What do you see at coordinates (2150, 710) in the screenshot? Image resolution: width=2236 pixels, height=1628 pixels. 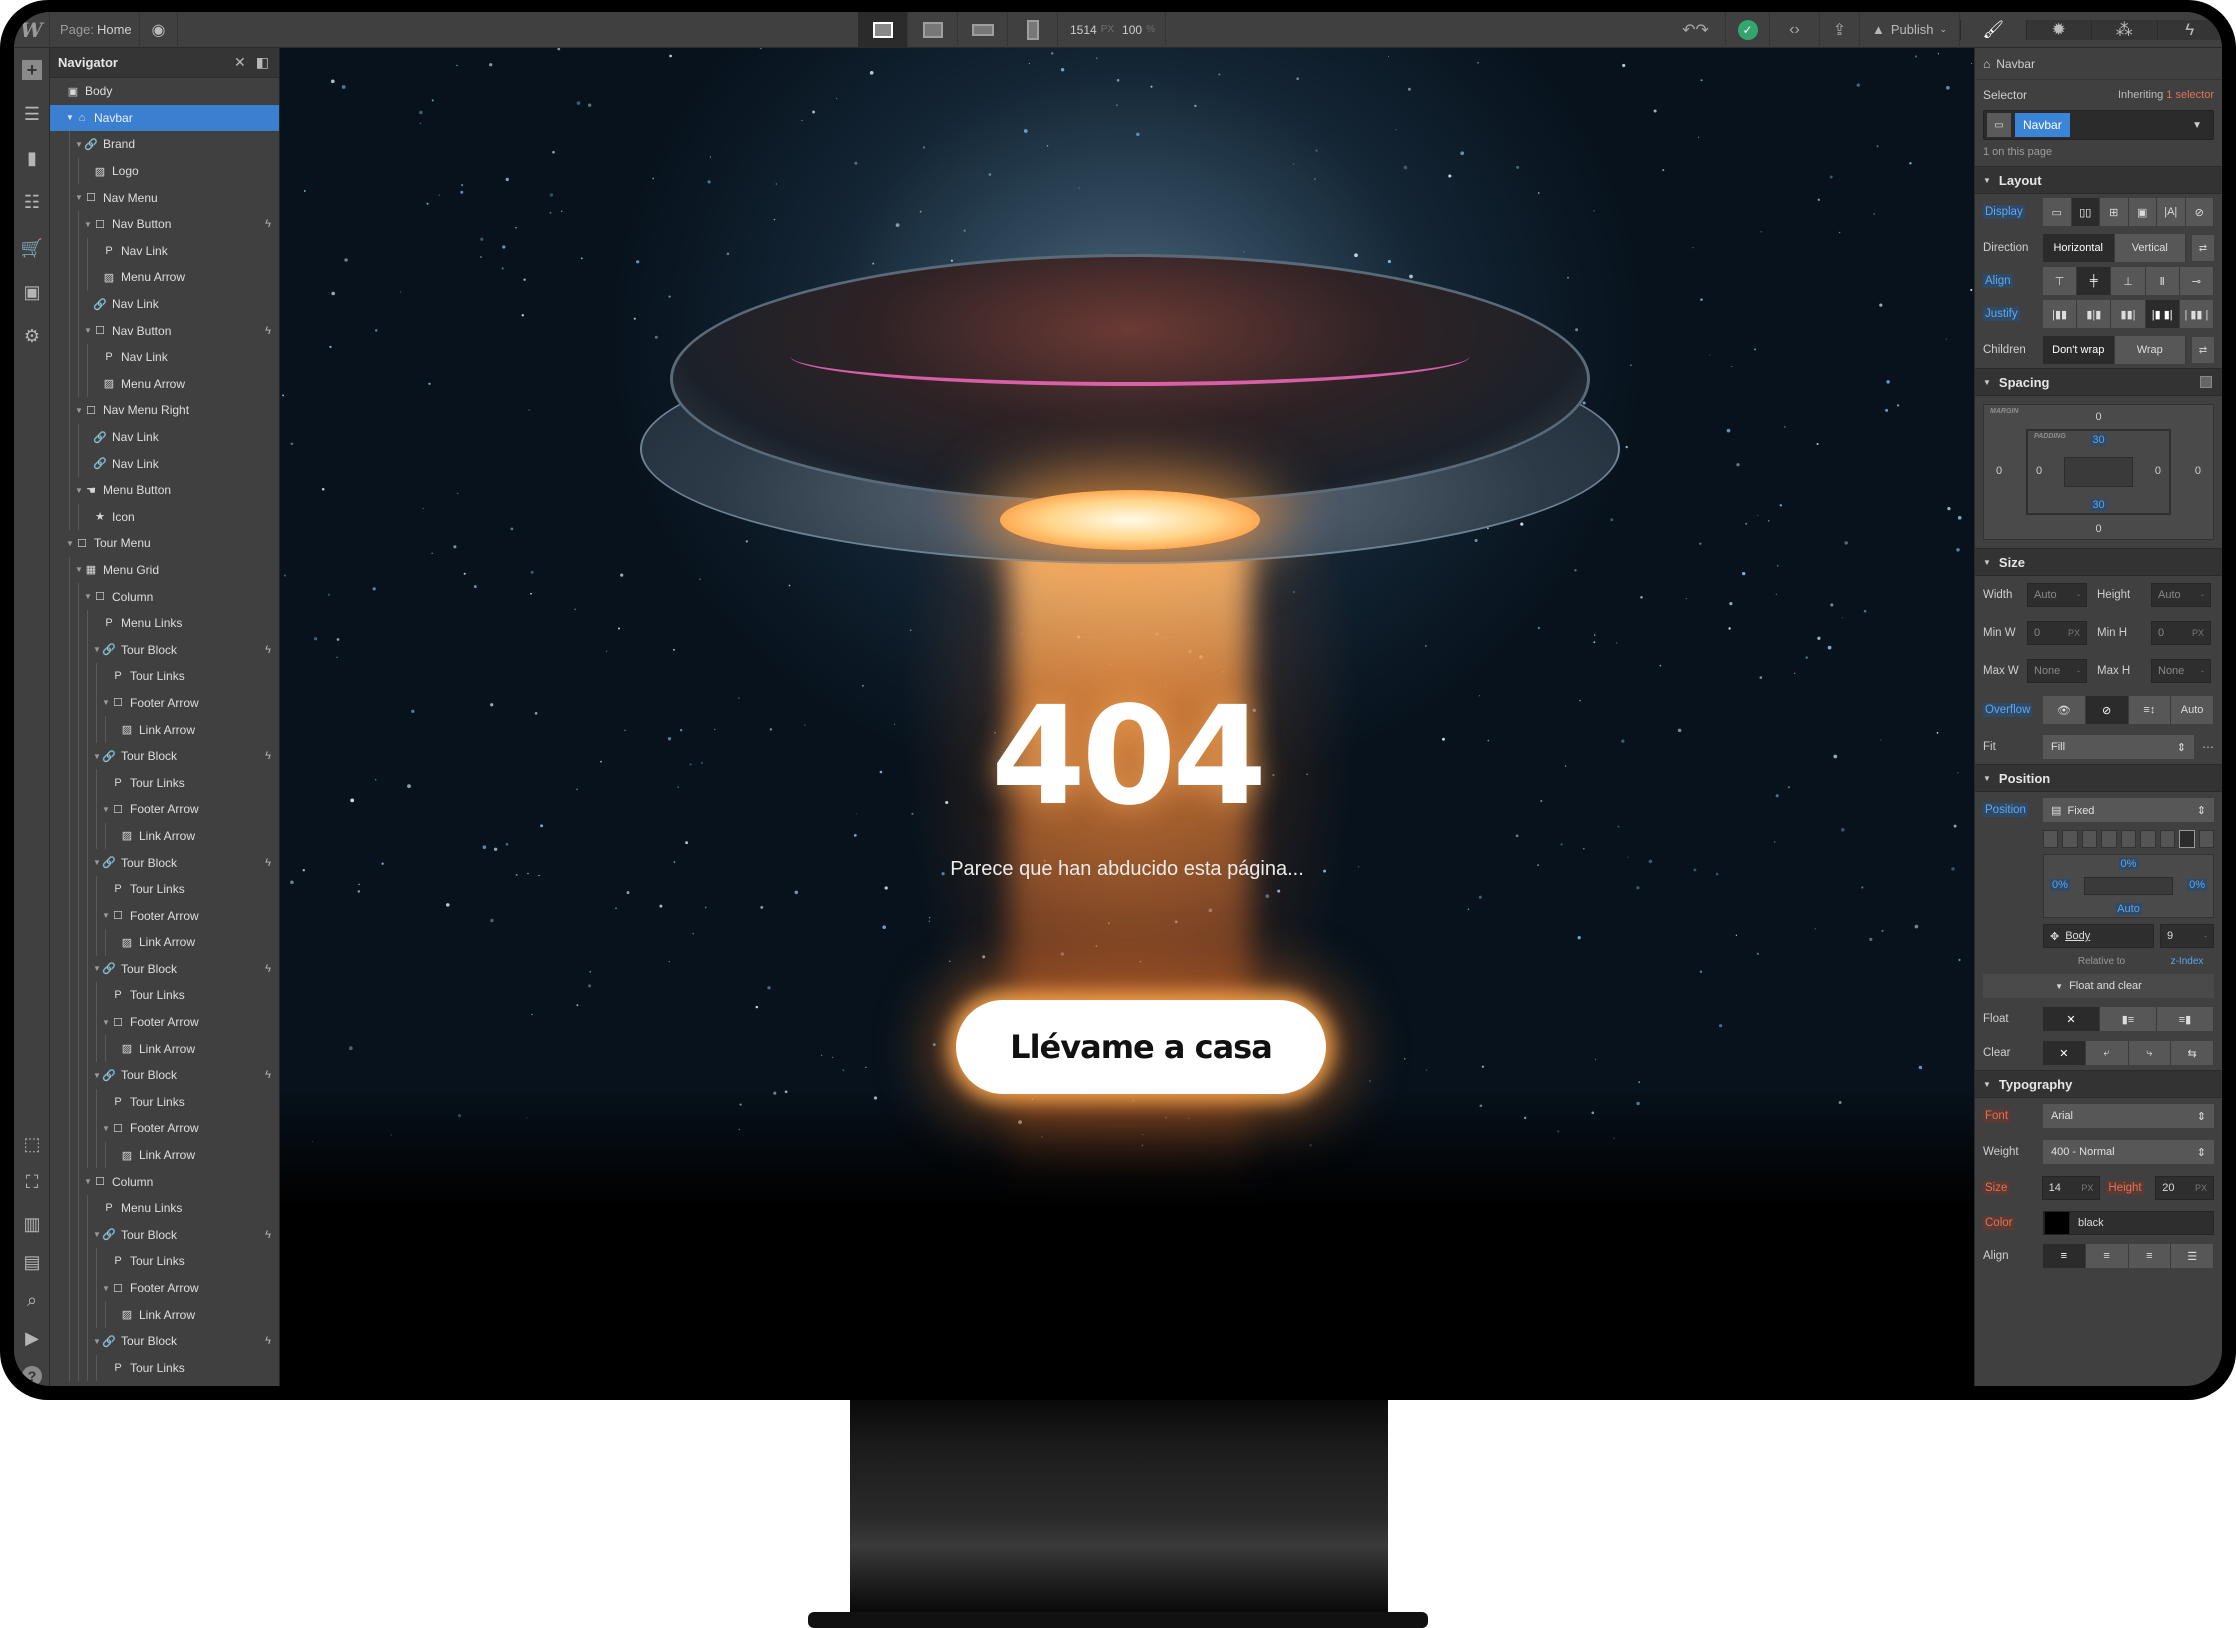 I see `overflow-scroll-button: ≡↕` at bounding box center [2150, 710].